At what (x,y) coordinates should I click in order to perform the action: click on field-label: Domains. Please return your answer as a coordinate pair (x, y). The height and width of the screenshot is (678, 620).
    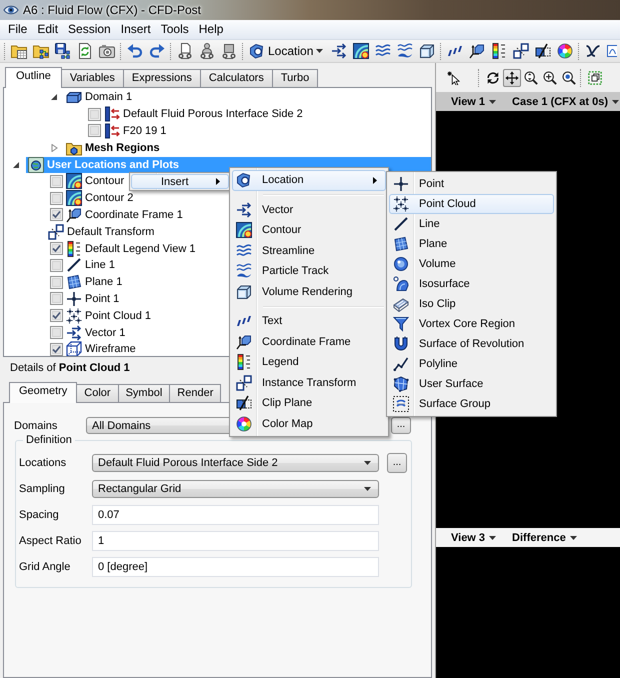
    Looking at the image, I should click on (36, 426).